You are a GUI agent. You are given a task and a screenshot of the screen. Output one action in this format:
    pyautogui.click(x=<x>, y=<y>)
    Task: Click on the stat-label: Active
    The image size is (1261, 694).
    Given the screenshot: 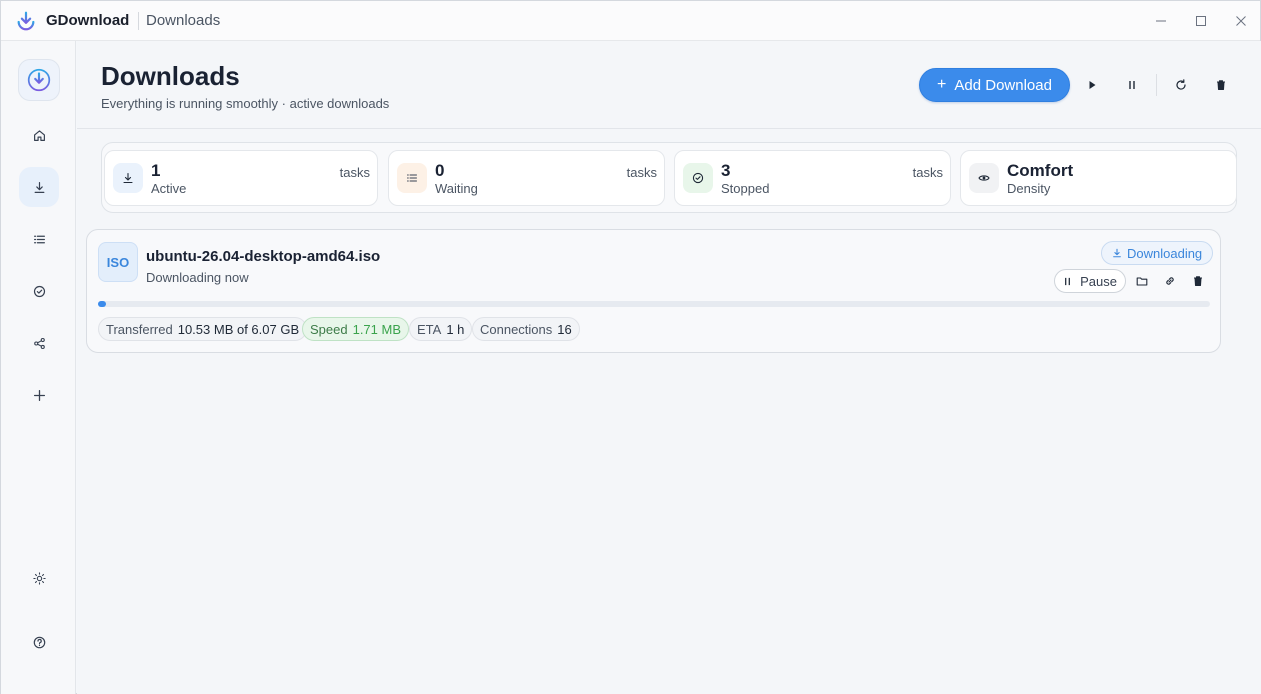 What is the action you would take?
    pyautogui.click(x=169, y=188)
    